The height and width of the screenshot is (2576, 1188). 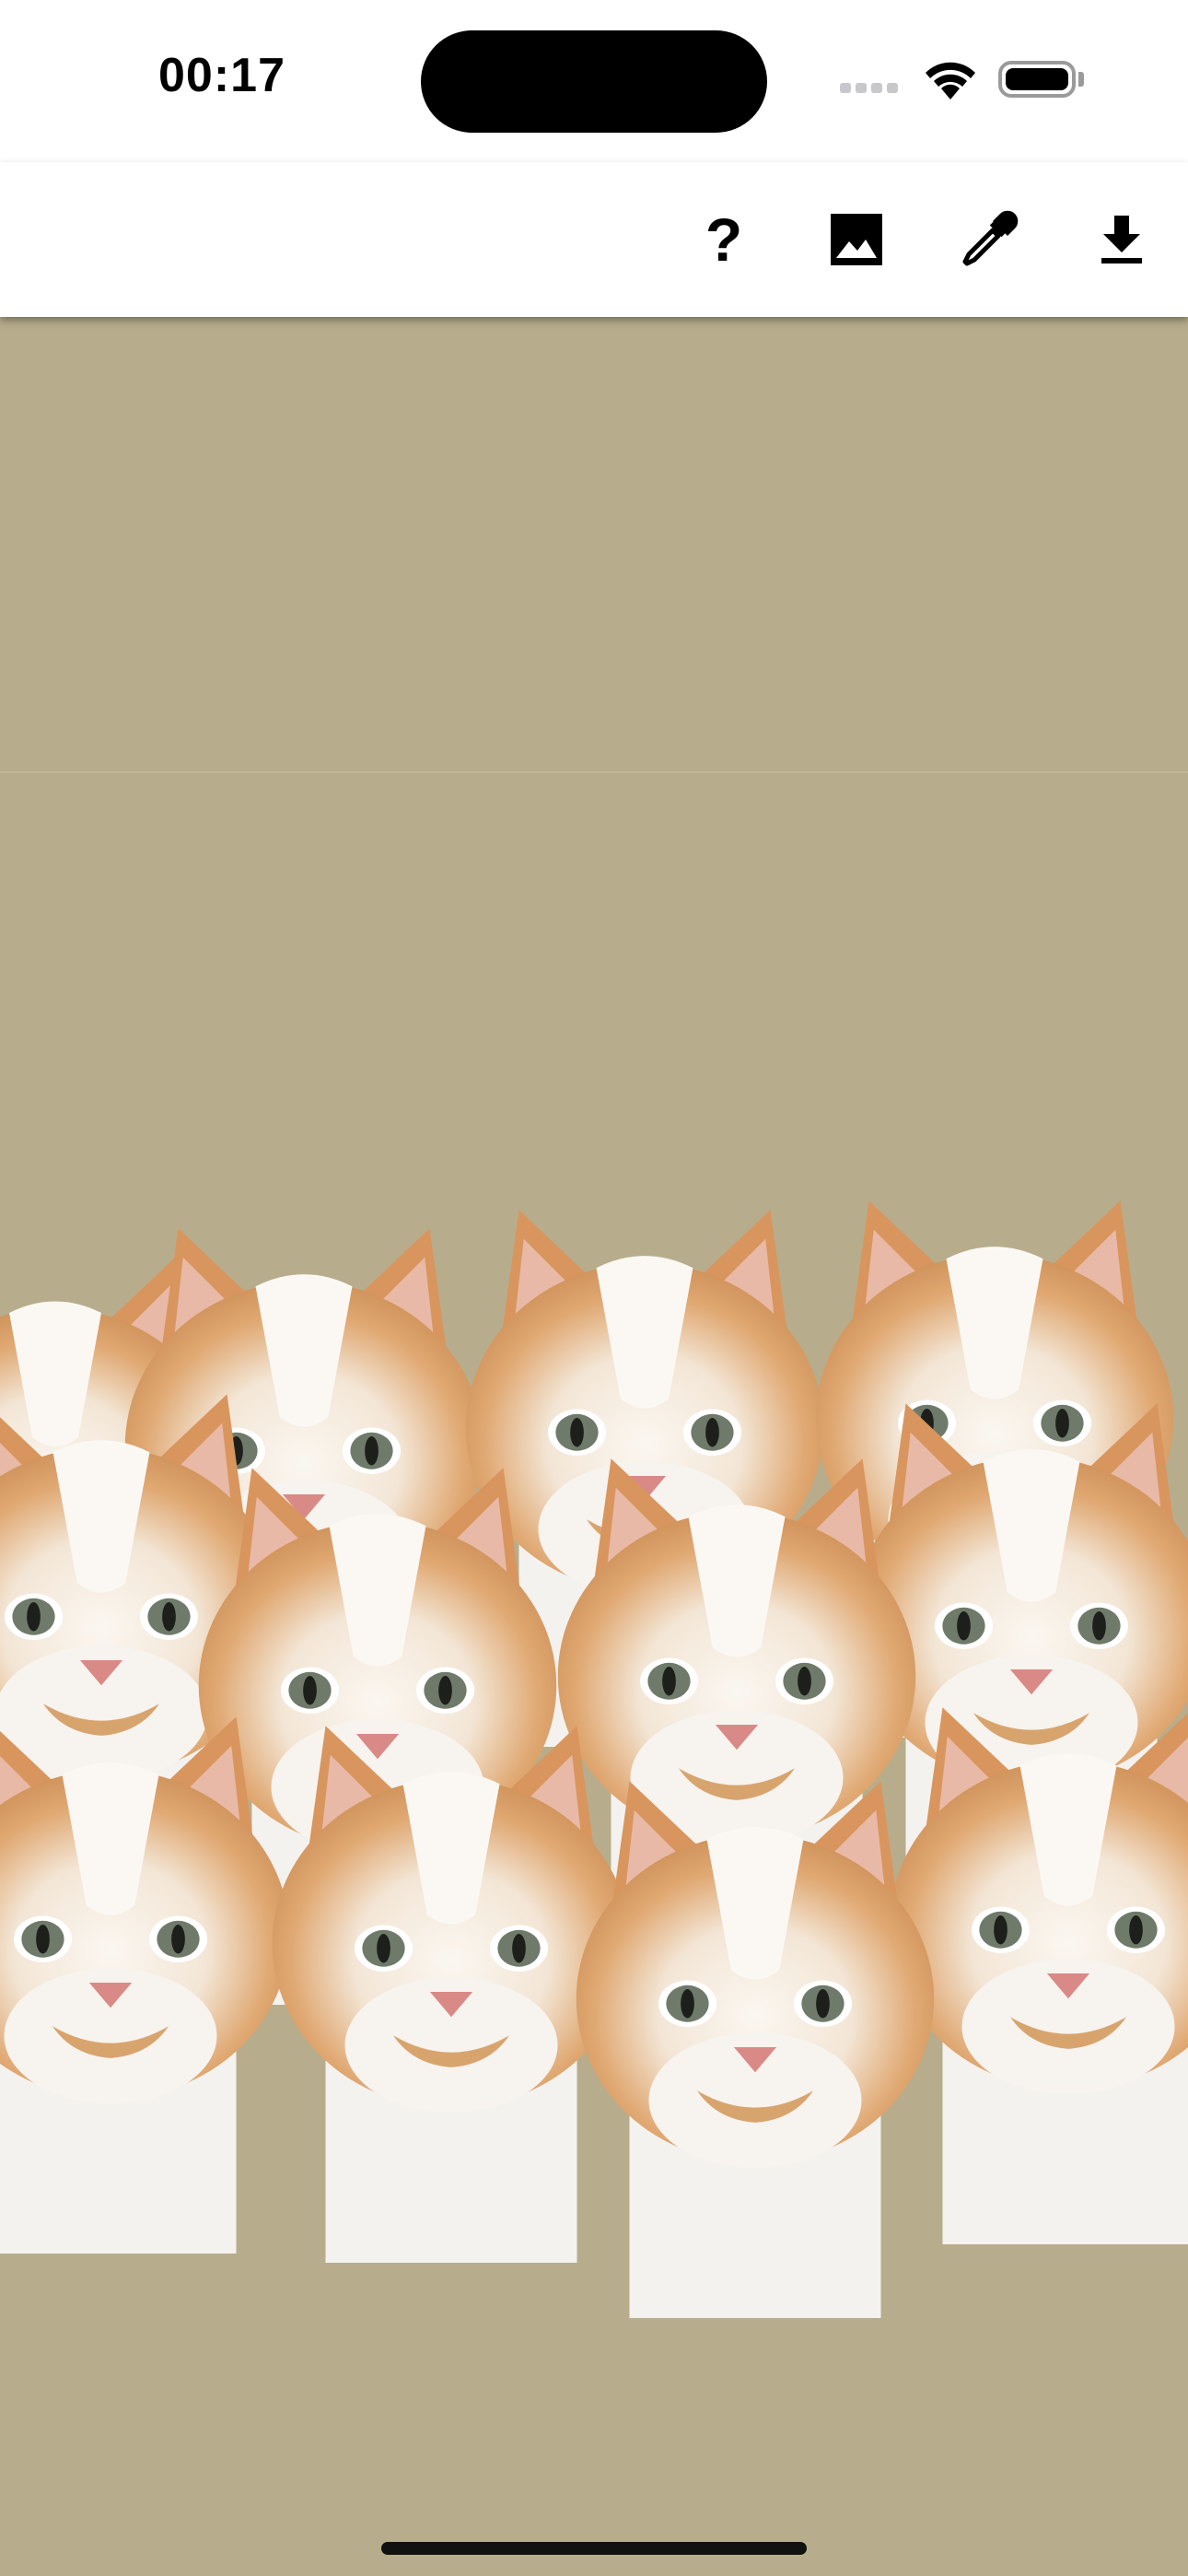 I want to click on help-button: ?, so click(x=723, y=239).